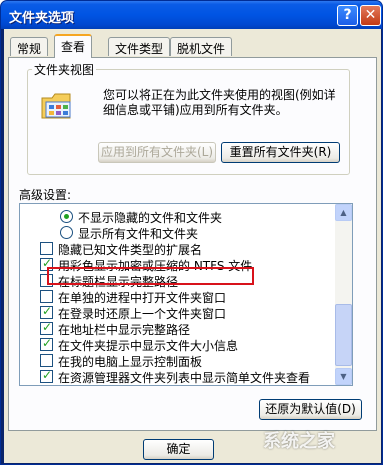 Image resolution: width=383 pixels, height=465 pixels. I want to click on scroll-down-button: ▼, so click(343, 376).